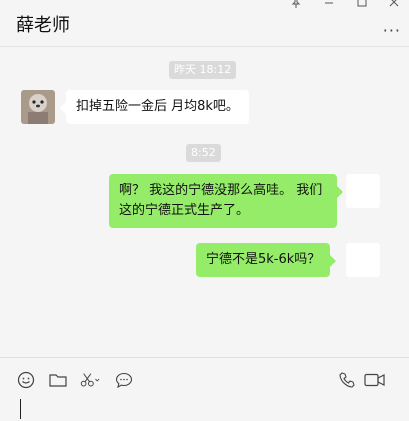 The width and height of the screenshot is (409, 421). Describe the element at coordinates (375, 380) in the screenshot. I see `video-icon` at that location.